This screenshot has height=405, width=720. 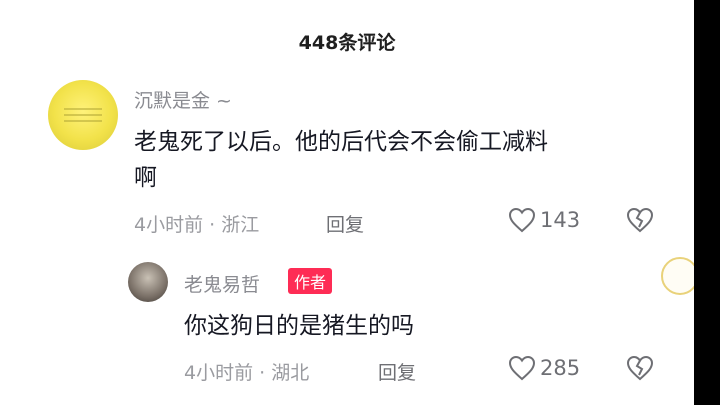 I want to click on comment-timestamp: 4小时前 · 浙江, so click(x=197, y=225).